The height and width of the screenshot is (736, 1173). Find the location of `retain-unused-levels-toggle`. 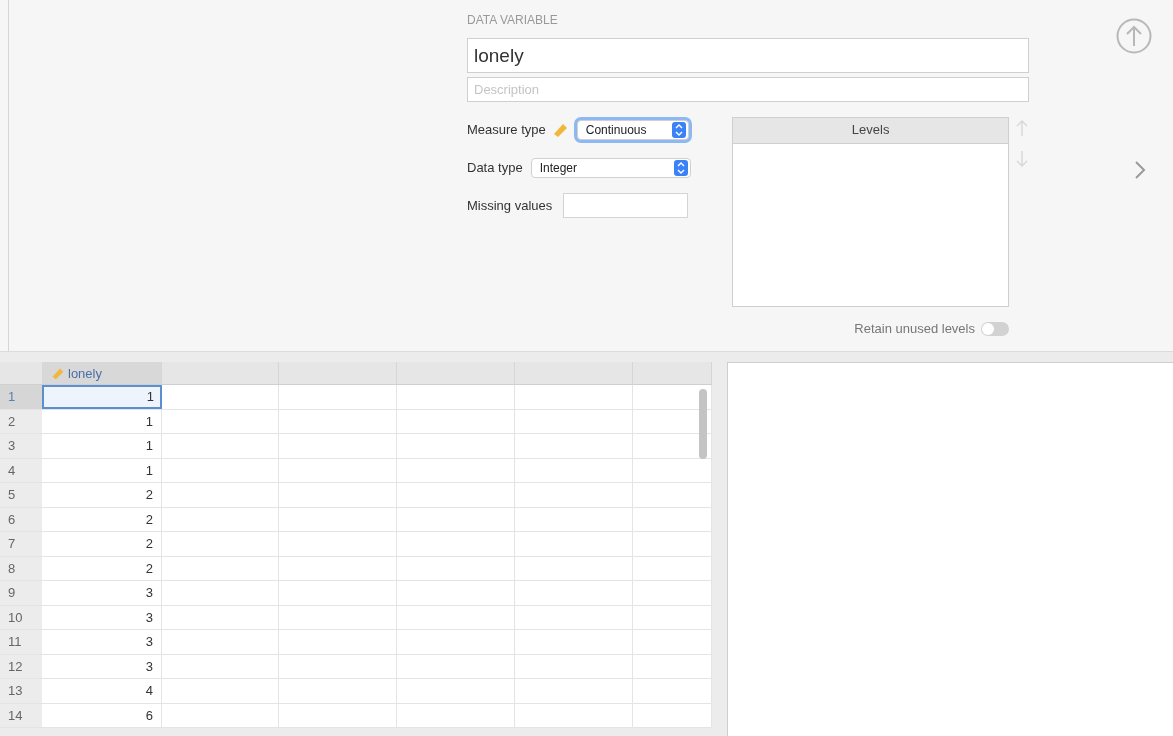

retain-unused-levels-toggle is located at coordinates (995, 328).